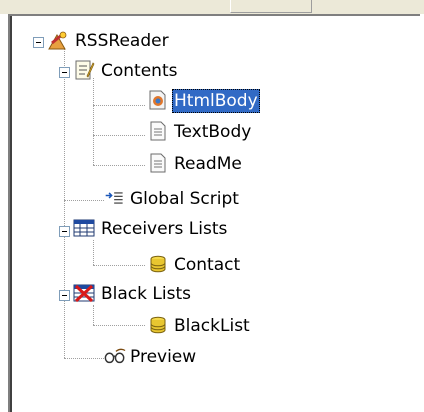 The image size is (424, 412). I want to click on tree-item-htmlbody: HtmlBody, so click(216, 101).